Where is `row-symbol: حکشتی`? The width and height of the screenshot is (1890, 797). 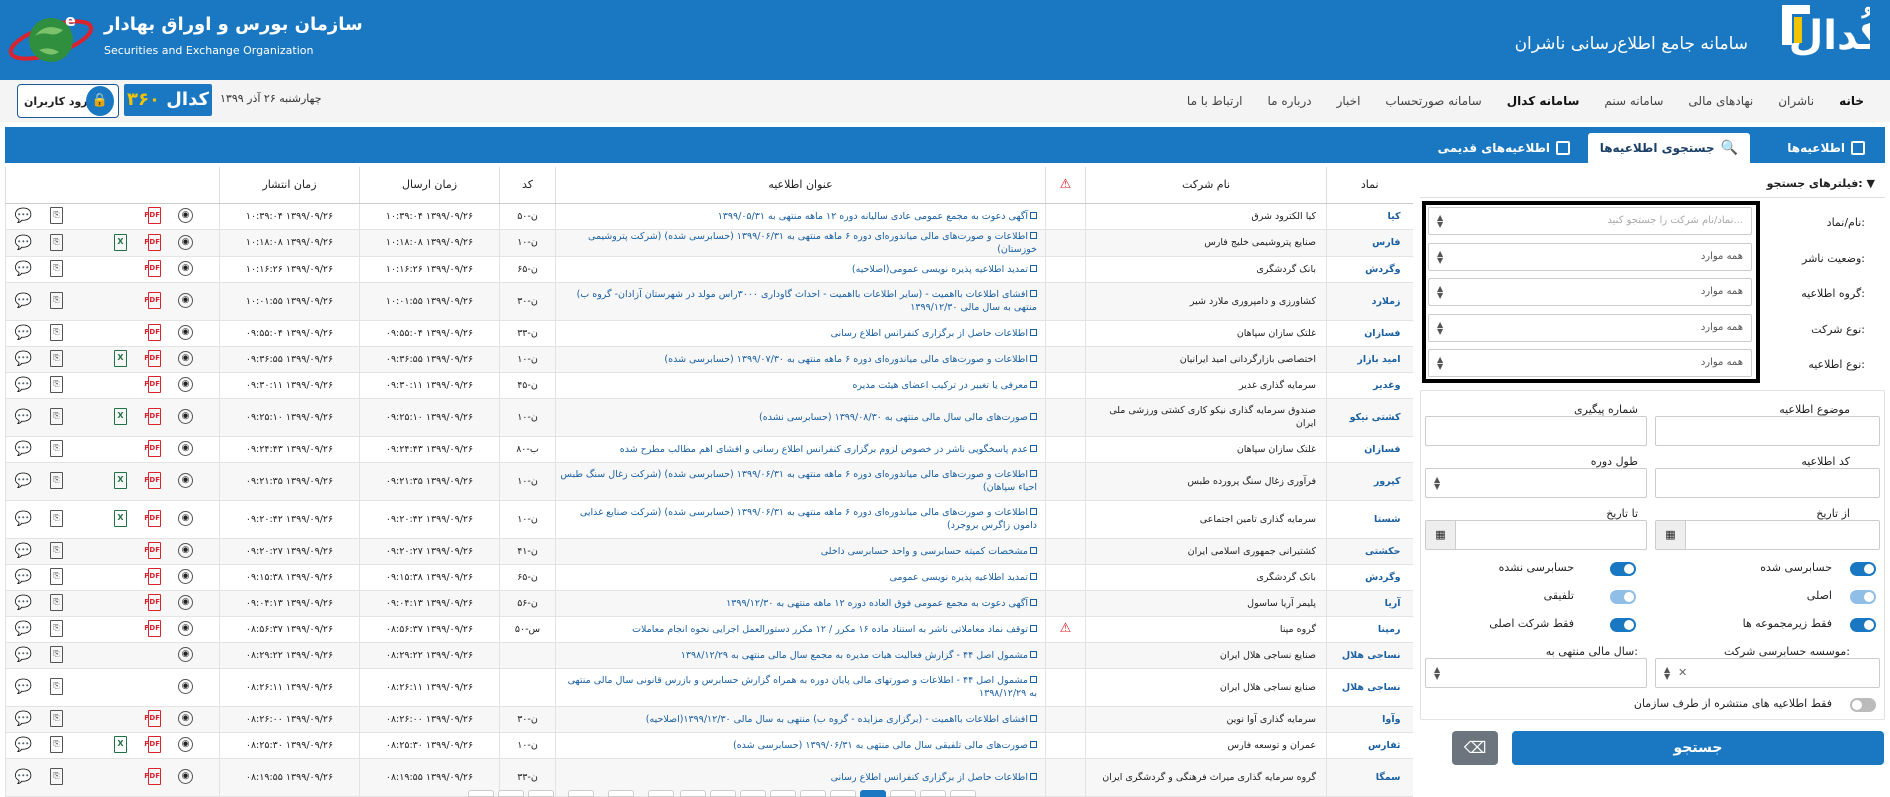
row-symbol: حکشتی is located at coordinates (1369, 551).